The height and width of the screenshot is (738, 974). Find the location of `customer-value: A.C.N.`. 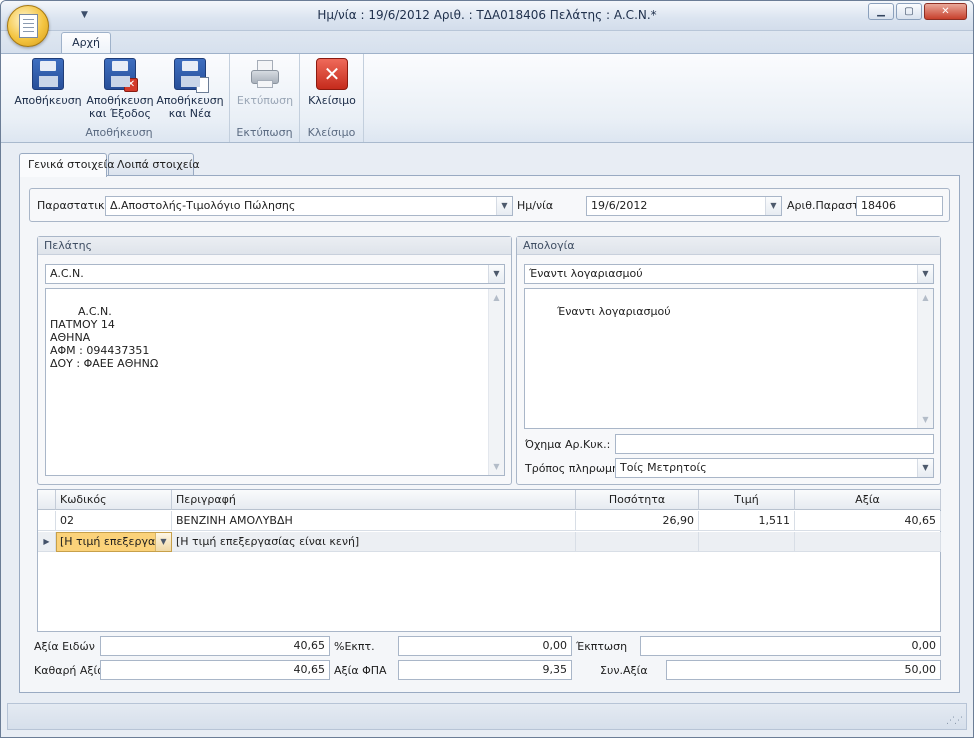

customer-value: A.C.N. is located at coordinates (67, 273).